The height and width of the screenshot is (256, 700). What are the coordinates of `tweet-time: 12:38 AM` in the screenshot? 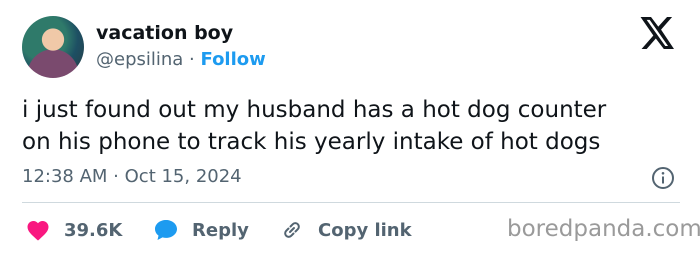 It's located at (65, 176).